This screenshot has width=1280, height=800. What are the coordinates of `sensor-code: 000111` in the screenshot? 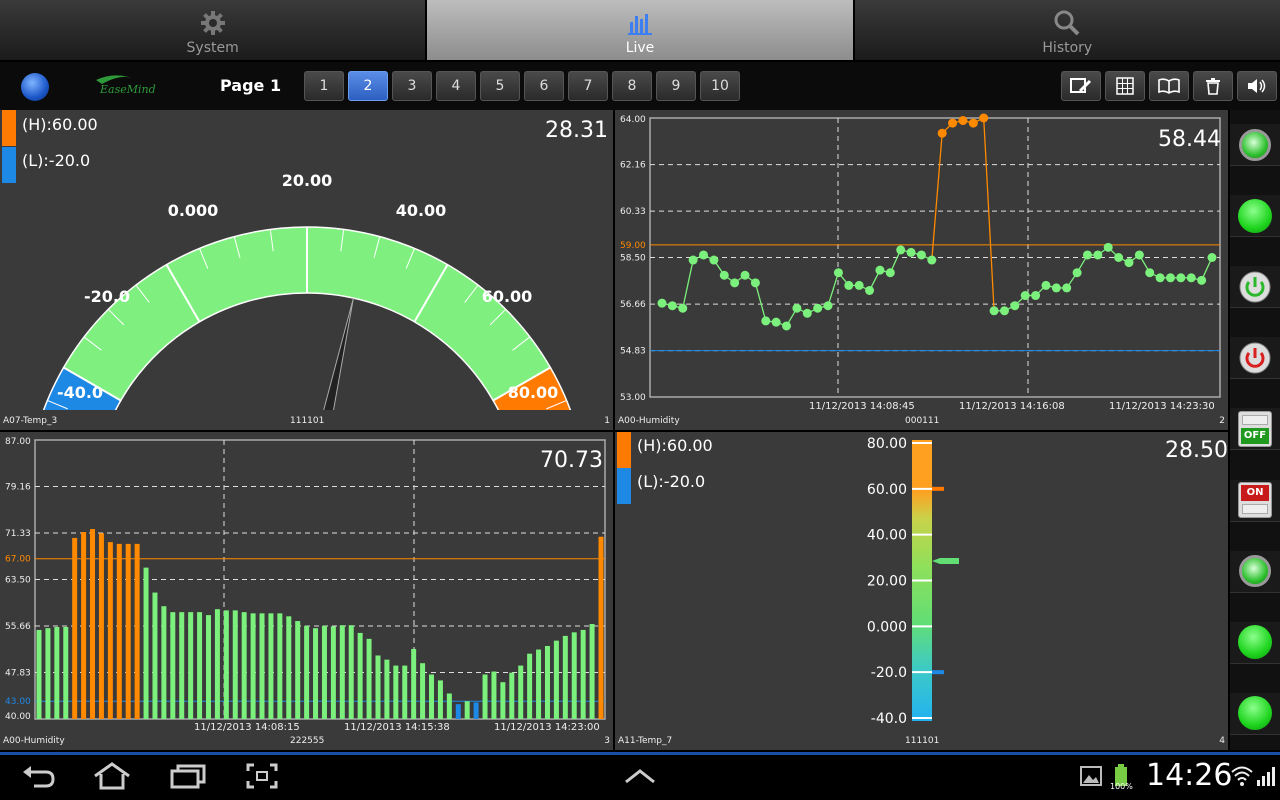 It's located at (922, 421).